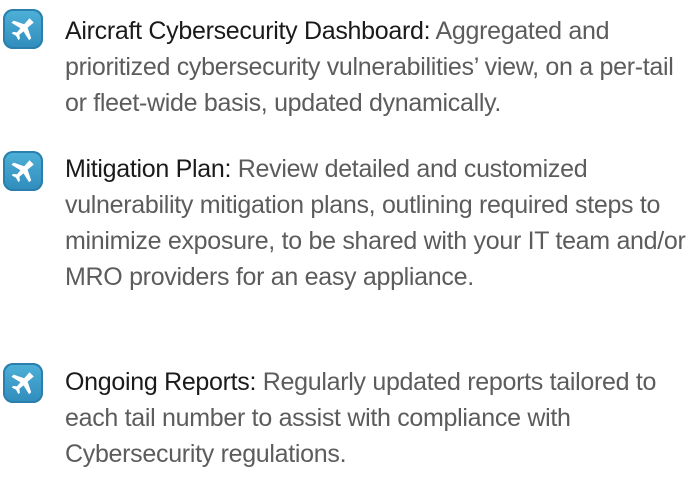 The width and height of the screenshot is (697, 484). I want to click on feature-title: Mitigation Plan:, so click(148, 169).